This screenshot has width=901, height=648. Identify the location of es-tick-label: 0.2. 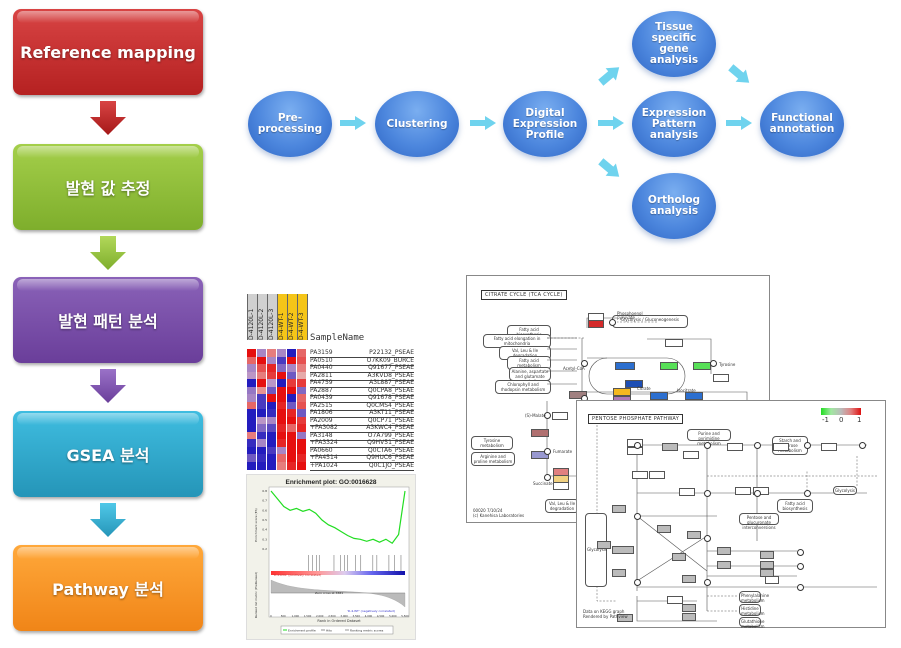
(264, 549).